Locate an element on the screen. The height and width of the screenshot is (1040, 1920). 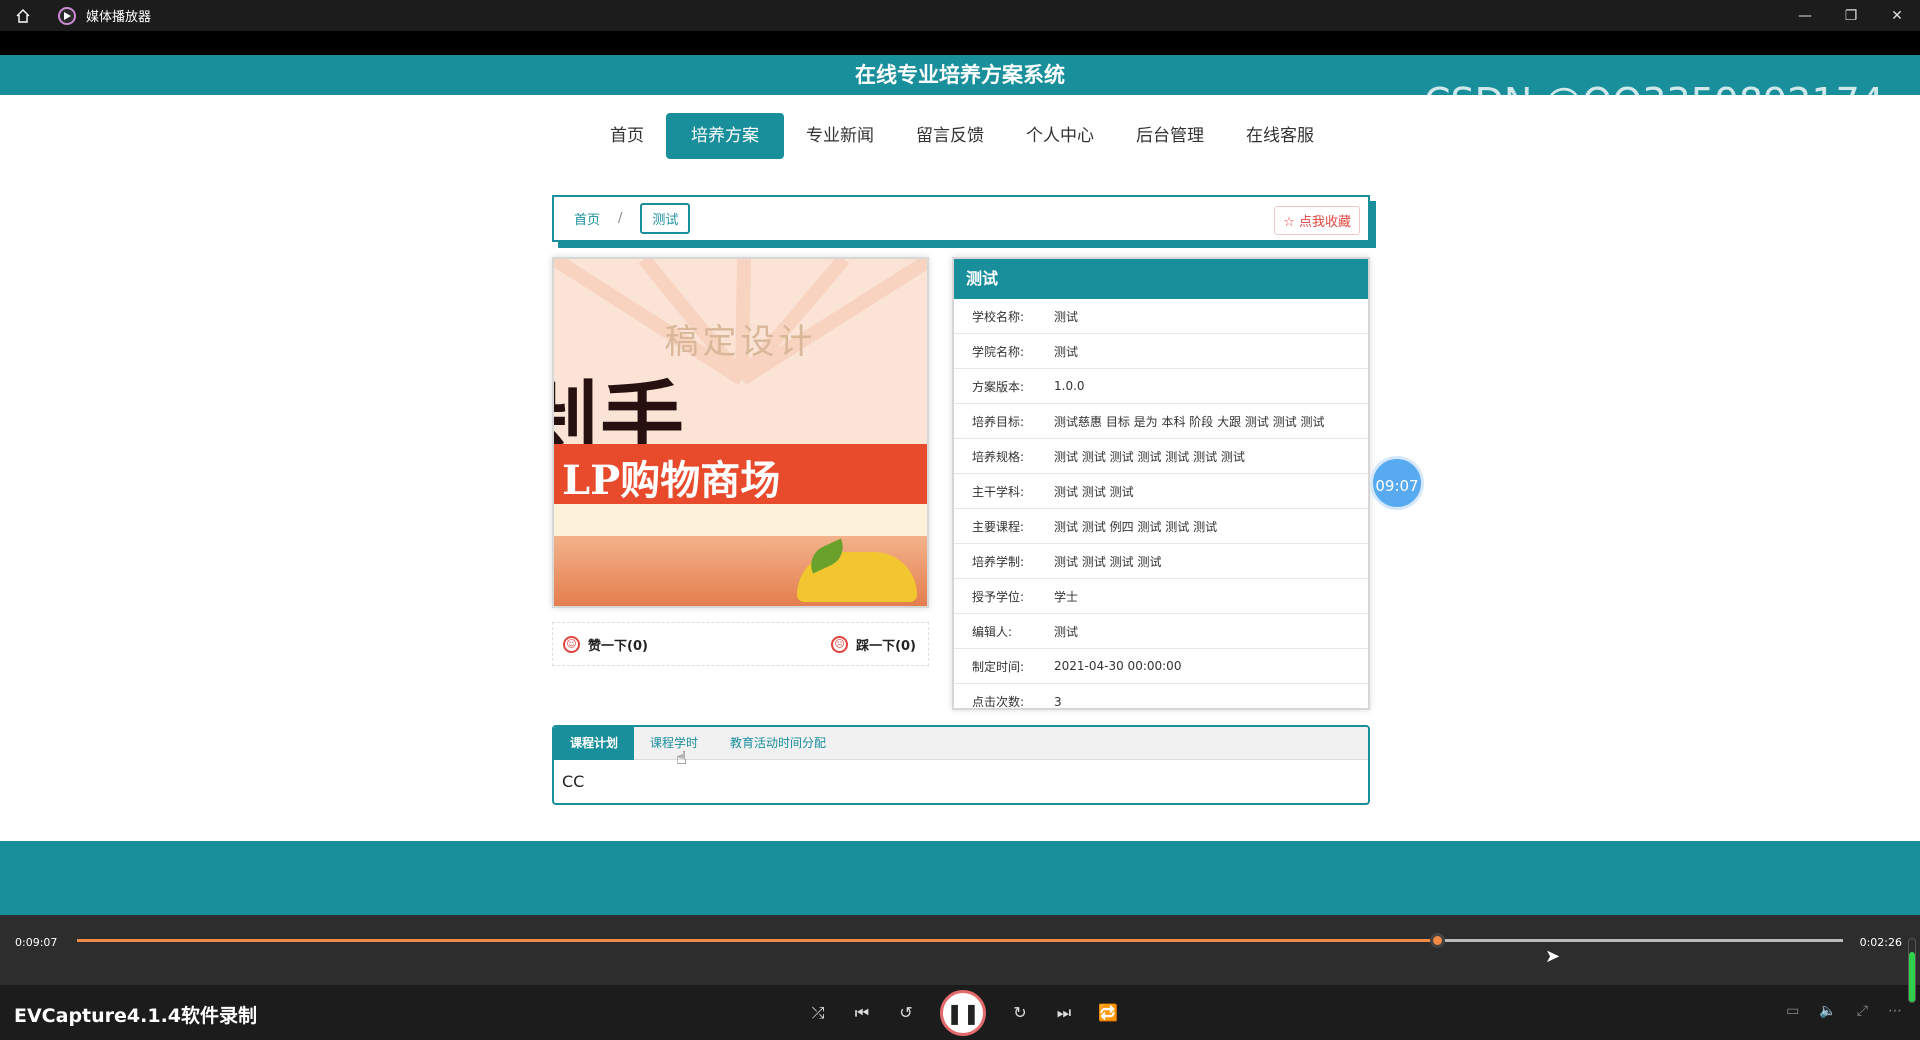
tab-course-plan: 课程计划 is located at coordinates (594, 743).